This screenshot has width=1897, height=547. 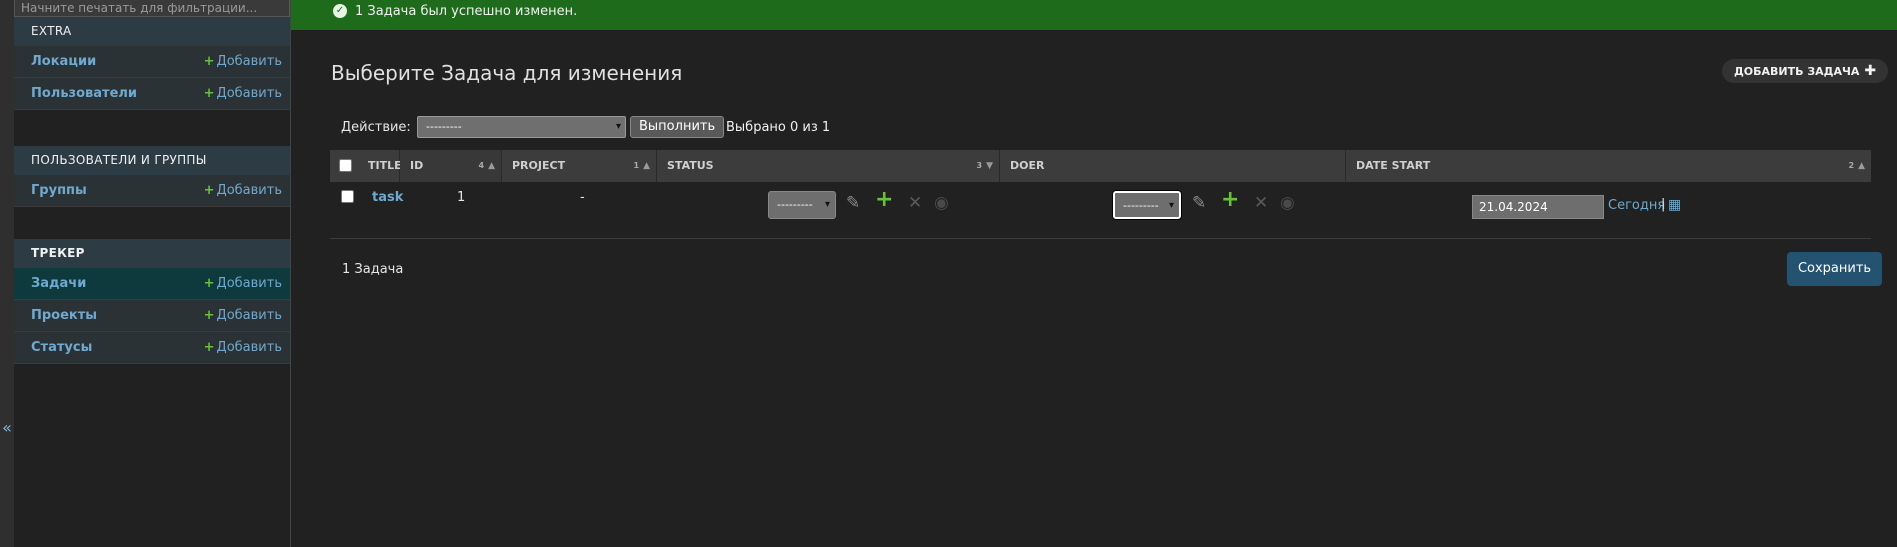 I want to click on today-link: Сегодня, so click(x=1636, y=205).